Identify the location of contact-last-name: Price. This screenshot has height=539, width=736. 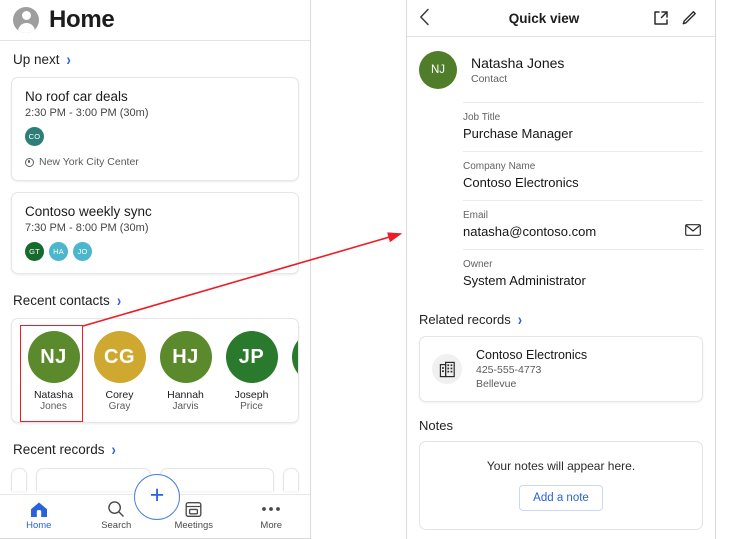
(251, 406).